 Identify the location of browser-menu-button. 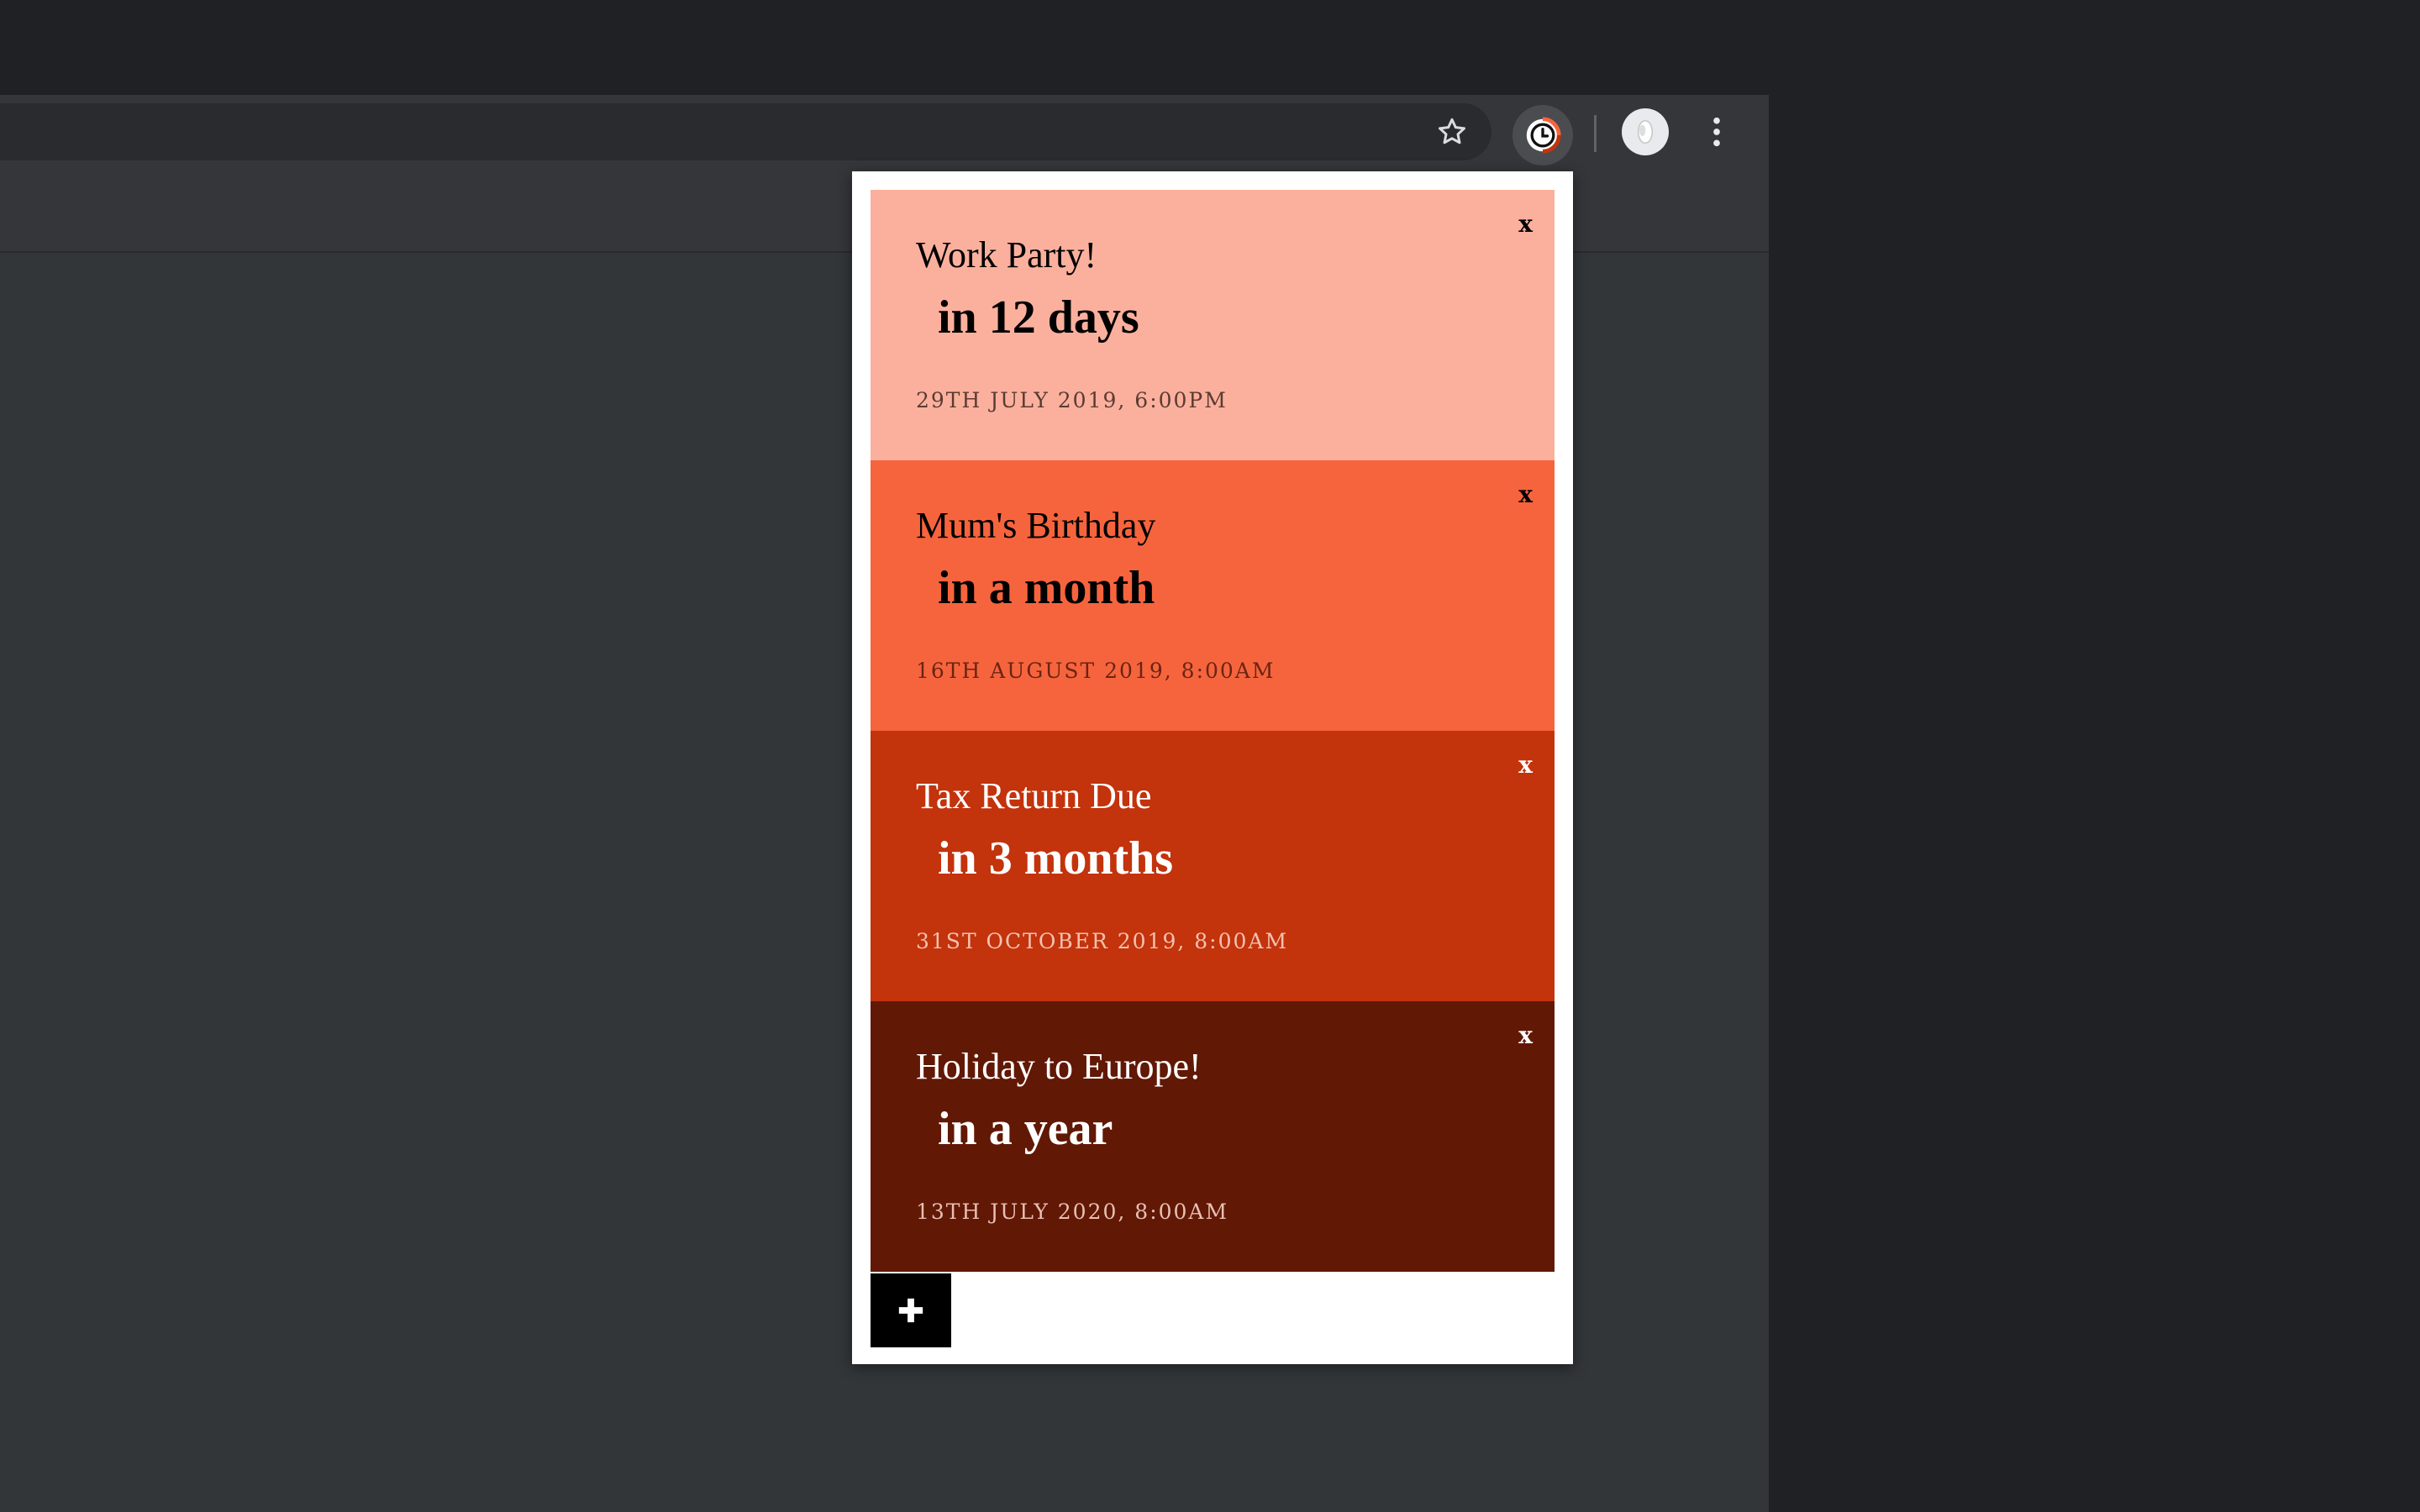
(1716, 132).